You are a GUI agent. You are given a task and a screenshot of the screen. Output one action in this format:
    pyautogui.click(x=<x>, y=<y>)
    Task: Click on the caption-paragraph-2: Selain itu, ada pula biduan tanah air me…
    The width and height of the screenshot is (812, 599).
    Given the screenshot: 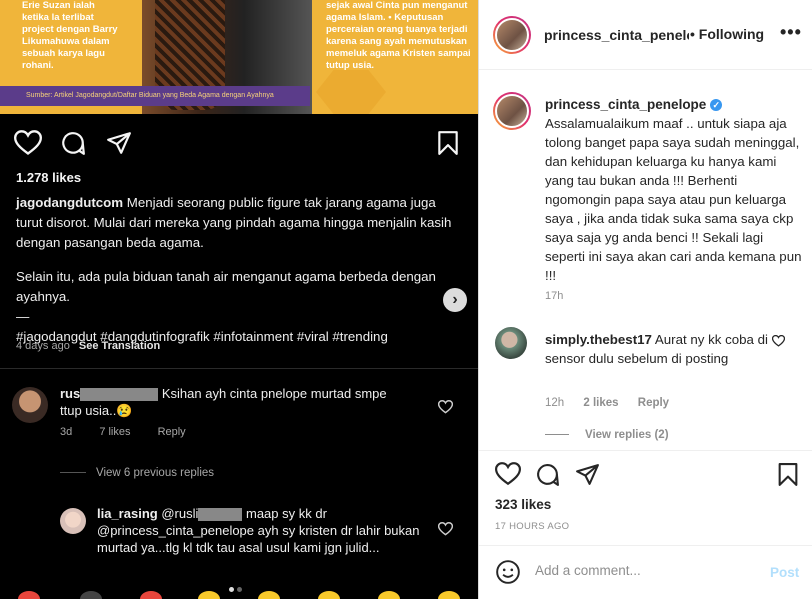 What is the action you would take?
    pyautogui.click(x=226, y=286)
    